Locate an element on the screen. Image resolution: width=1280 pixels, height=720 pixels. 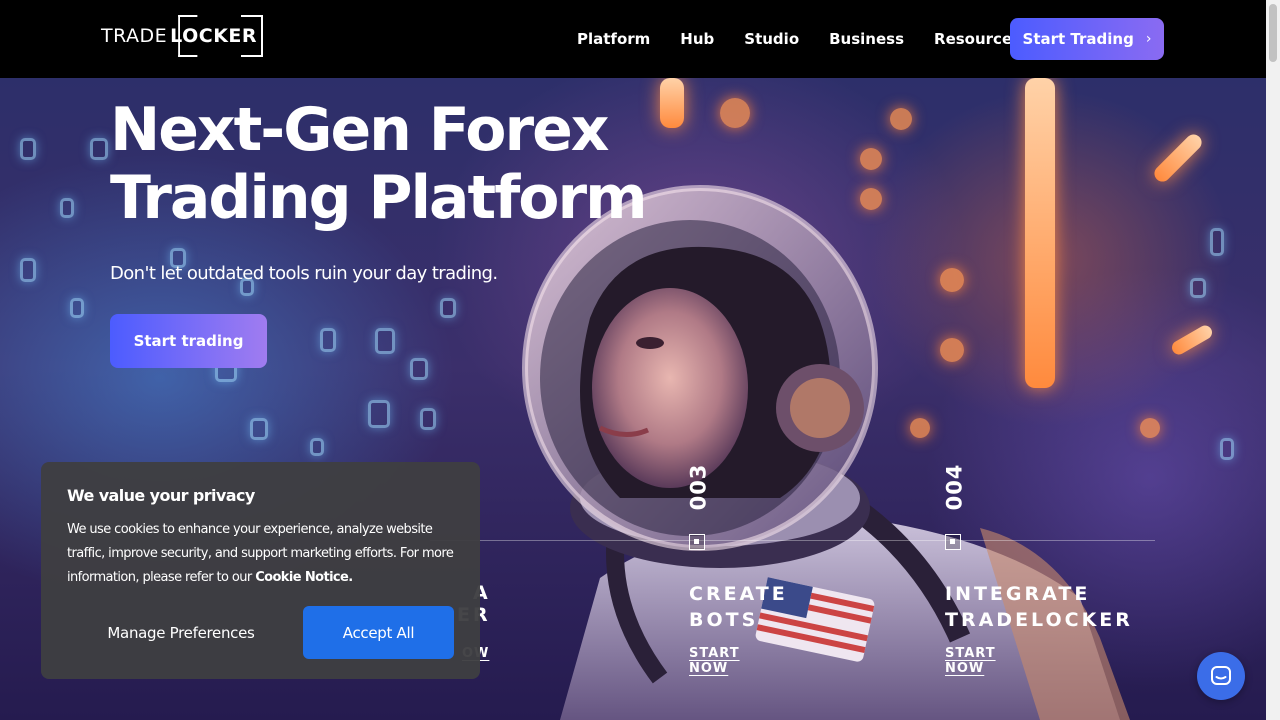
nav-link-resources: Resources is located at coordinates (977, 39).